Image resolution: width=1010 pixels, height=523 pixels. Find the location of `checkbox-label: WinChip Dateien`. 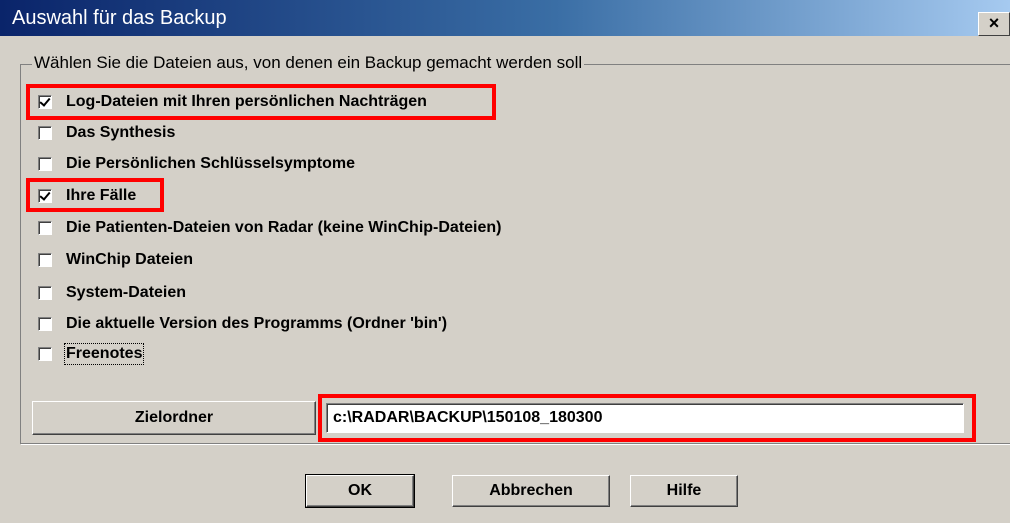

checkbox-label: WinChip Dateien is located at coordinates (129, 259).